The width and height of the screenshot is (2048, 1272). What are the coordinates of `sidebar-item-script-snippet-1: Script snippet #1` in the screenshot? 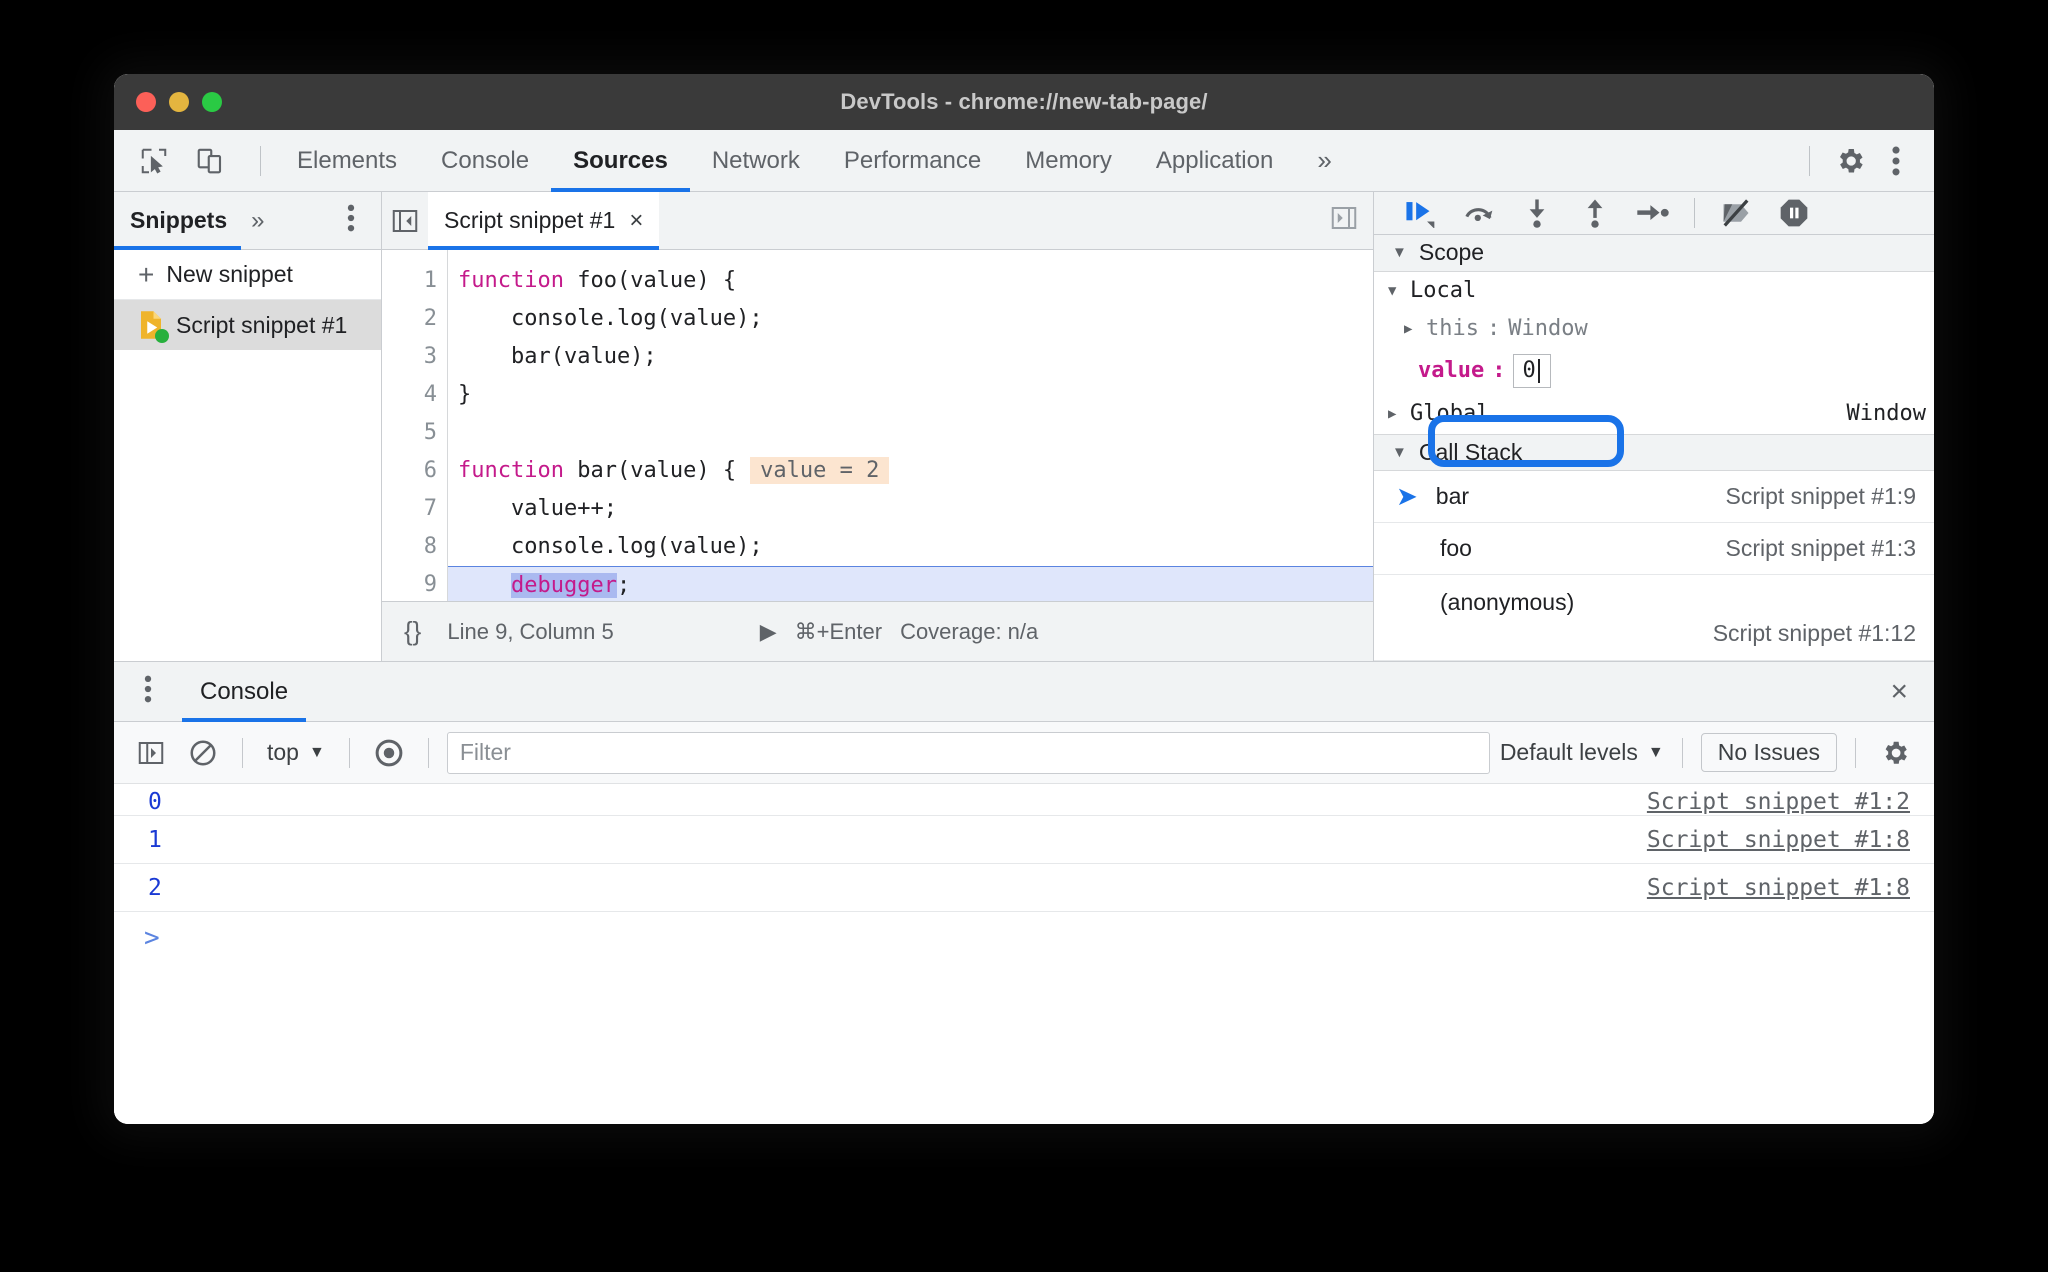 It's located at (247, 325).